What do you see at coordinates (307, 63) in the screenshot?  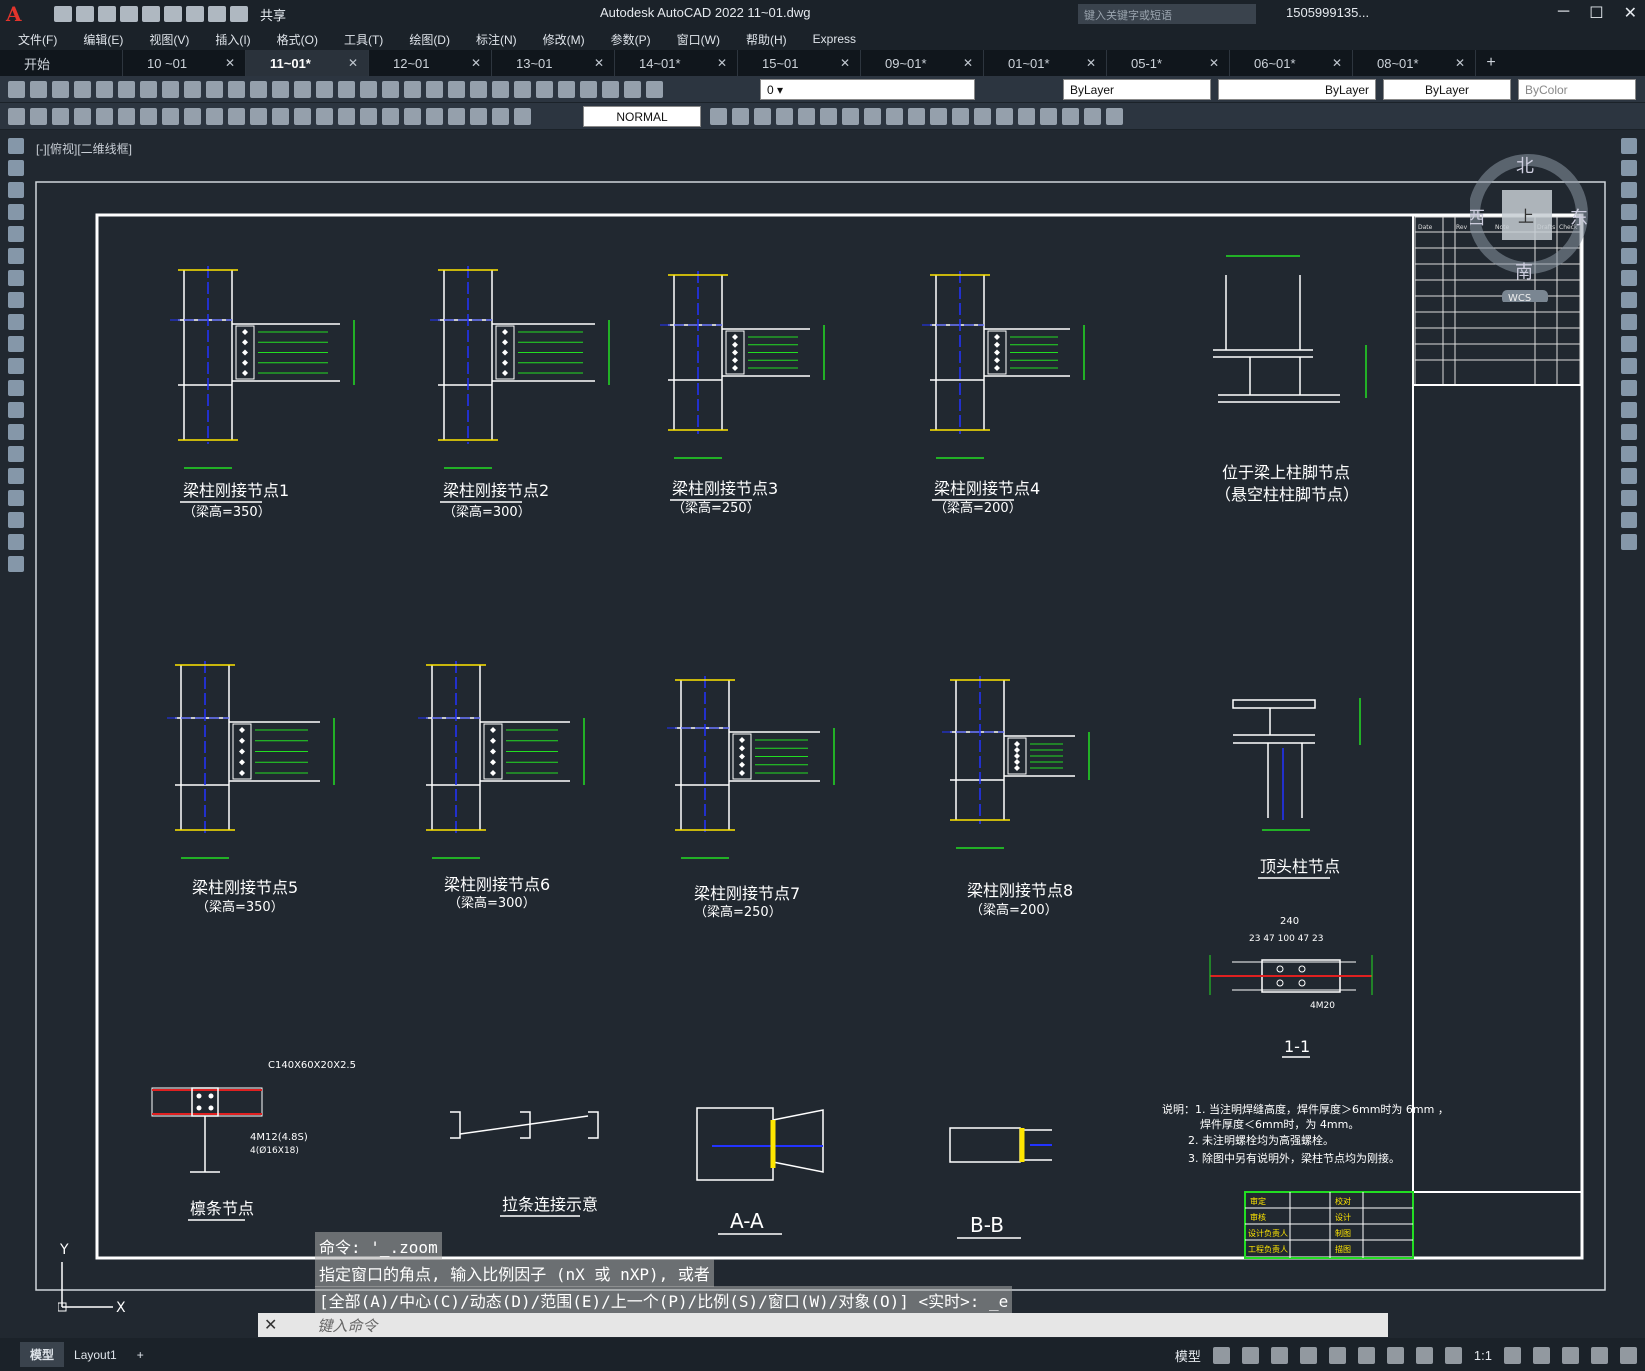 I see `file-tab-2: 11~01* ✕` at bounding box center [307, 63].